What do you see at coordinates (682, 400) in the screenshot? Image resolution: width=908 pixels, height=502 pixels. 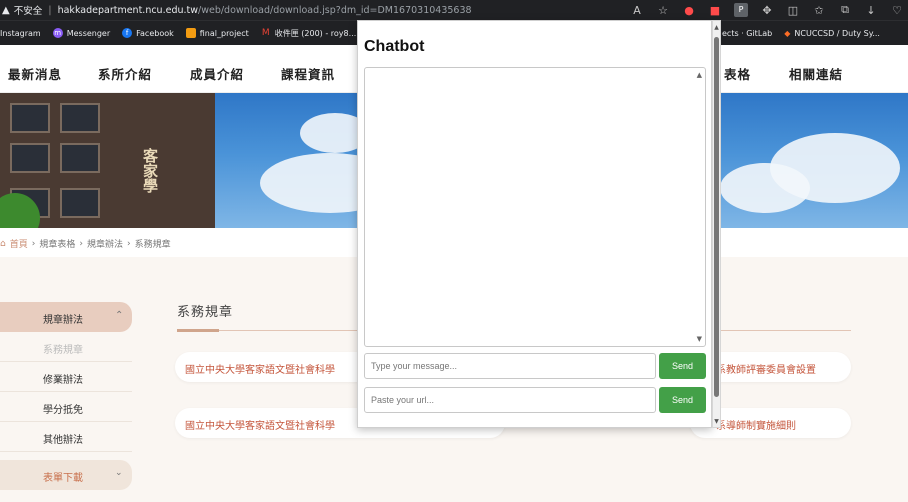 I see `send-url-button: Send` at bounding box center [682, 400].